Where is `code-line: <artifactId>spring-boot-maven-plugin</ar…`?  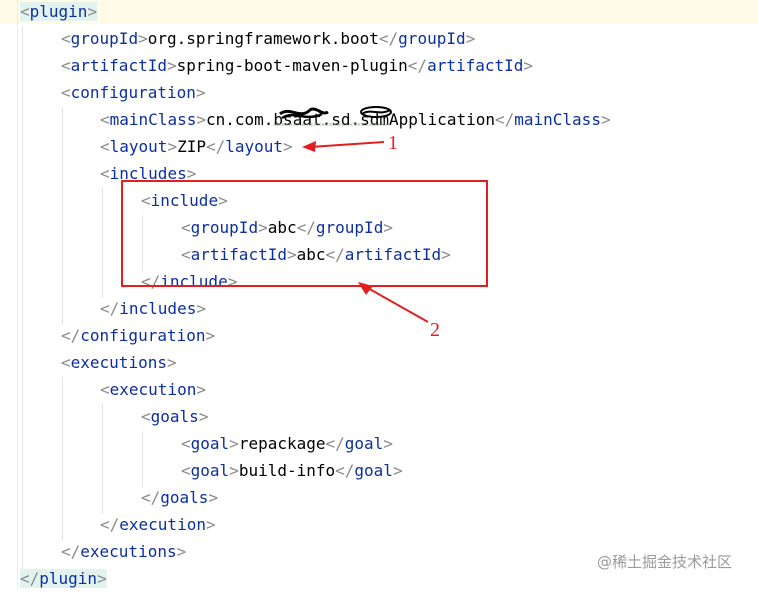
code-line: <artifactId>spring-boot-maven-plugin</ar… is located at coordinates (297, 65).